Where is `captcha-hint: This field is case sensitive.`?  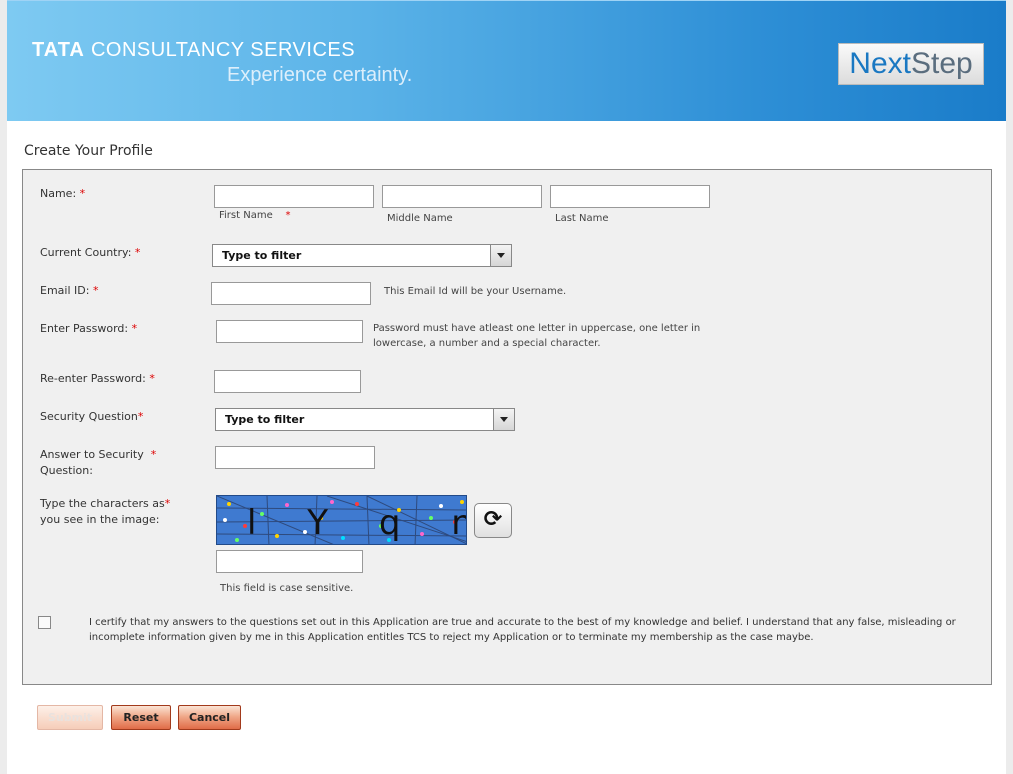 captcha-hint: This field is case sensitive. is located at coordinates (287, 588).